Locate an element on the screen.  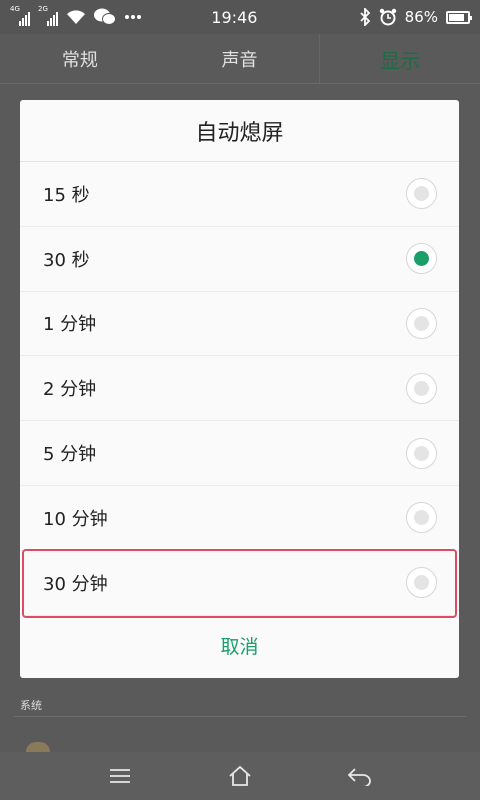
option-label: 10 分钟 is located at coordinates (75, 519).